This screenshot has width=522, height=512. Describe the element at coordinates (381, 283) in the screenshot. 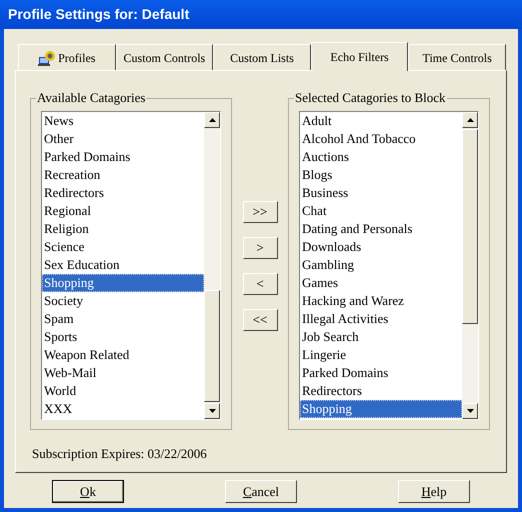

I see `list-item: Games` at that location.